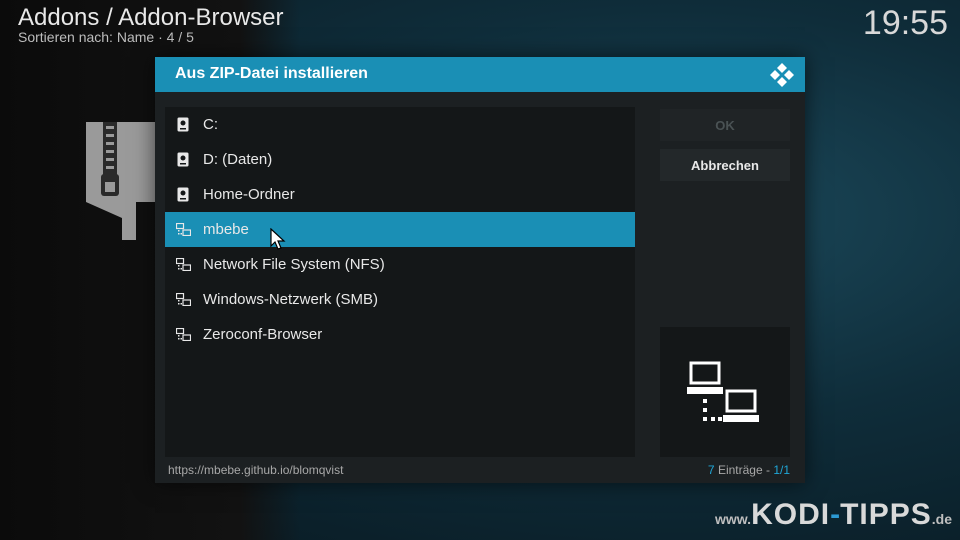 This screenshot has width=960, height=540. Describe the element at coordinates (725, 125) in the screenshot. I see `ok-button: OK` at that location.